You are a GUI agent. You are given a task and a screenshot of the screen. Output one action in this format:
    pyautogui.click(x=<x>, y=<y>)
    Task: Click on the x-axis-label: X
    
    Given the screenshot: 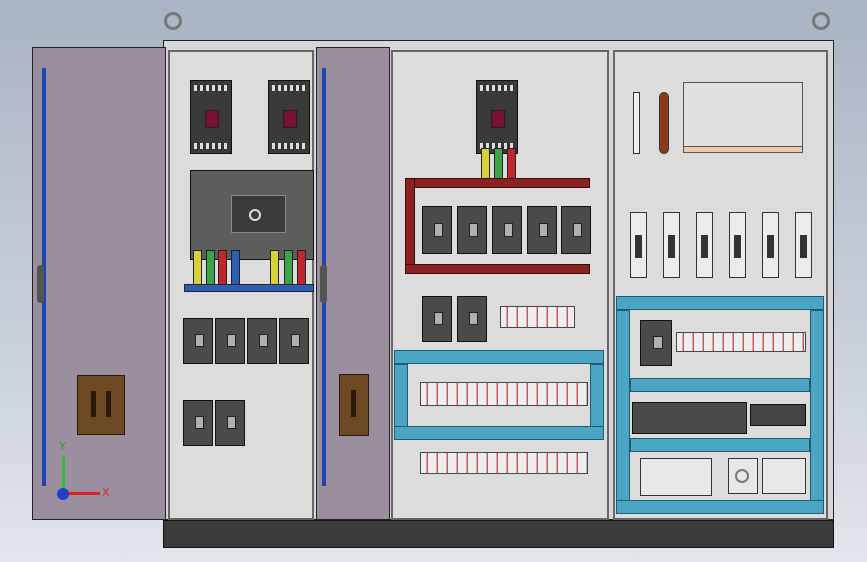 What is the action you would take?
    pyautogui.click(x=106, y=492)
    